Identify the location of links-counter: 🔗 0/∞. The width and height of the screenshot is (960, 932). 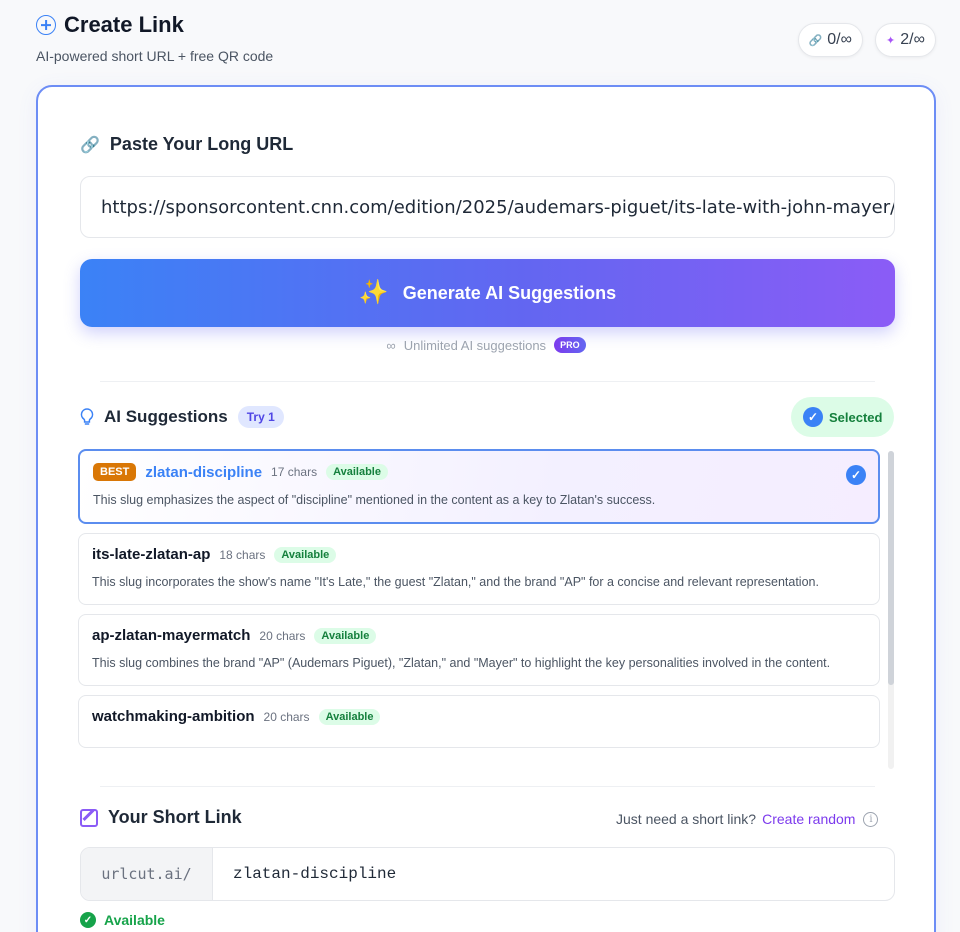
(830, 40).